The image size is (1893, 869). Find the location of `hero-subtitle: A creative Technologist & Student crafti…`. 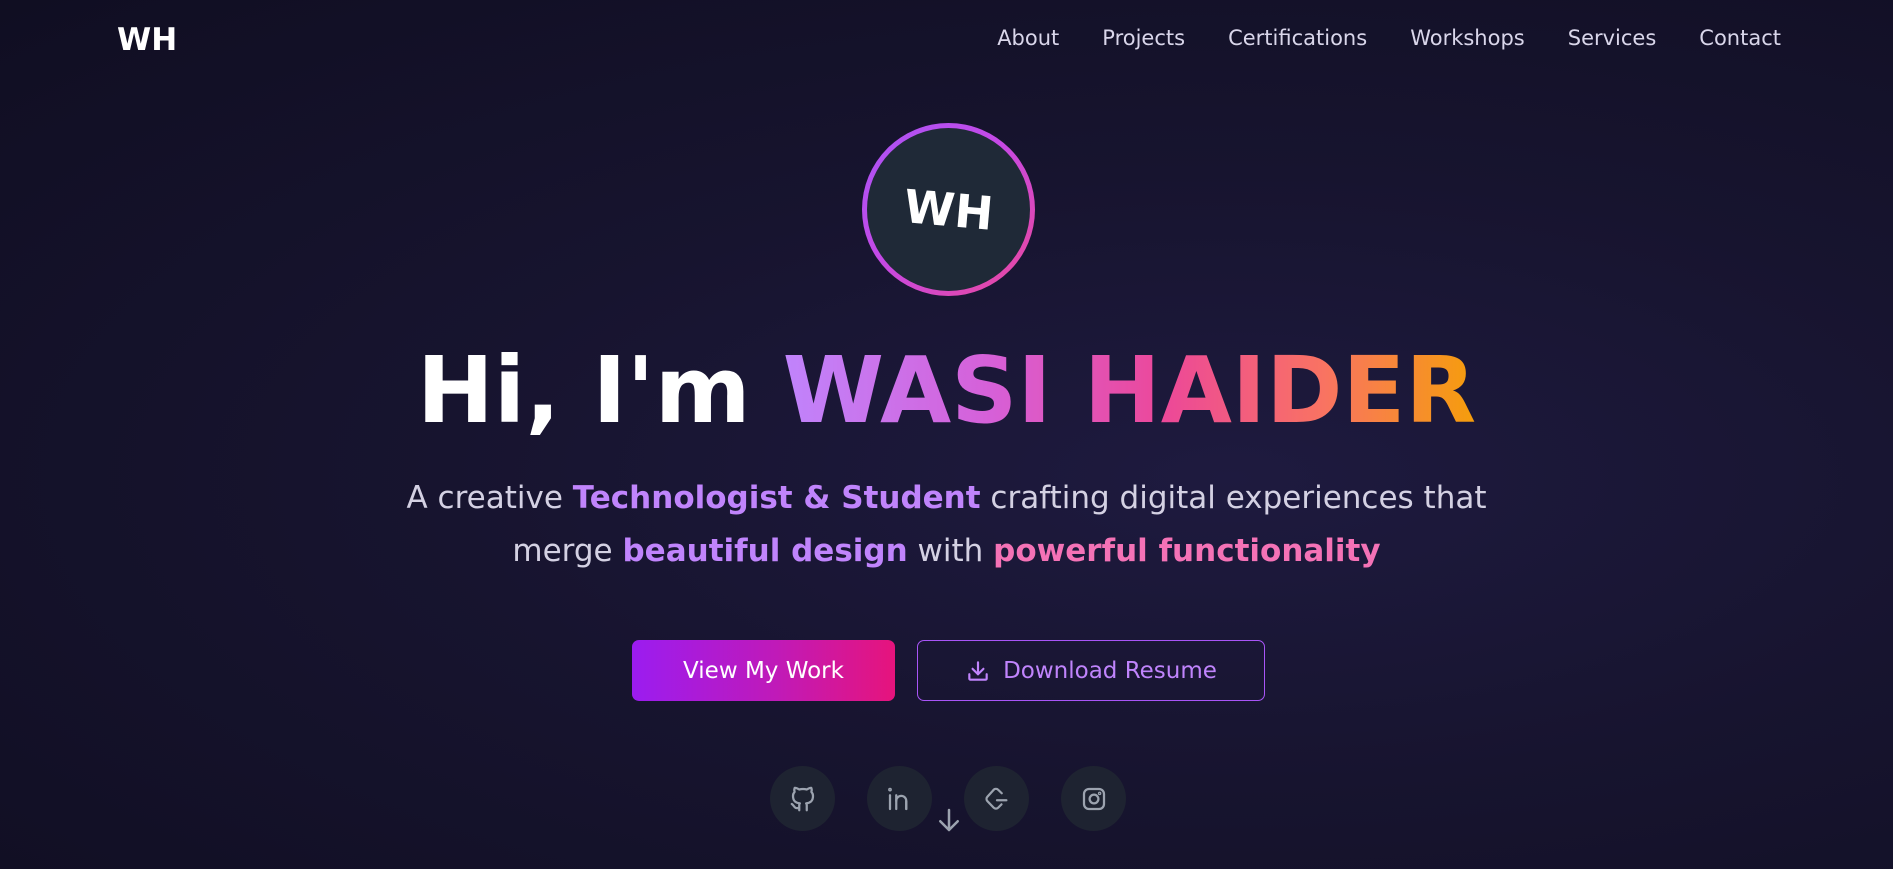

hero-subtitle: A creative Technologist & Student crafti… is located at coordinates (946, 525).